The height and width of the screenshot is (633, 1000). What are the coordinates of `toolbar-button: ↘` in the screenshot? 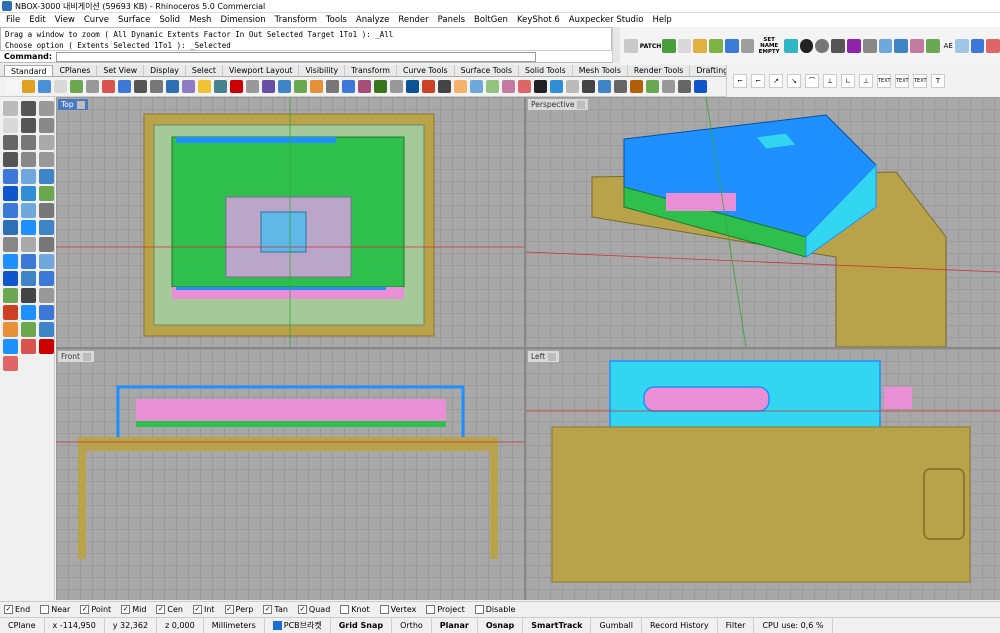 It's located at (794, 81).